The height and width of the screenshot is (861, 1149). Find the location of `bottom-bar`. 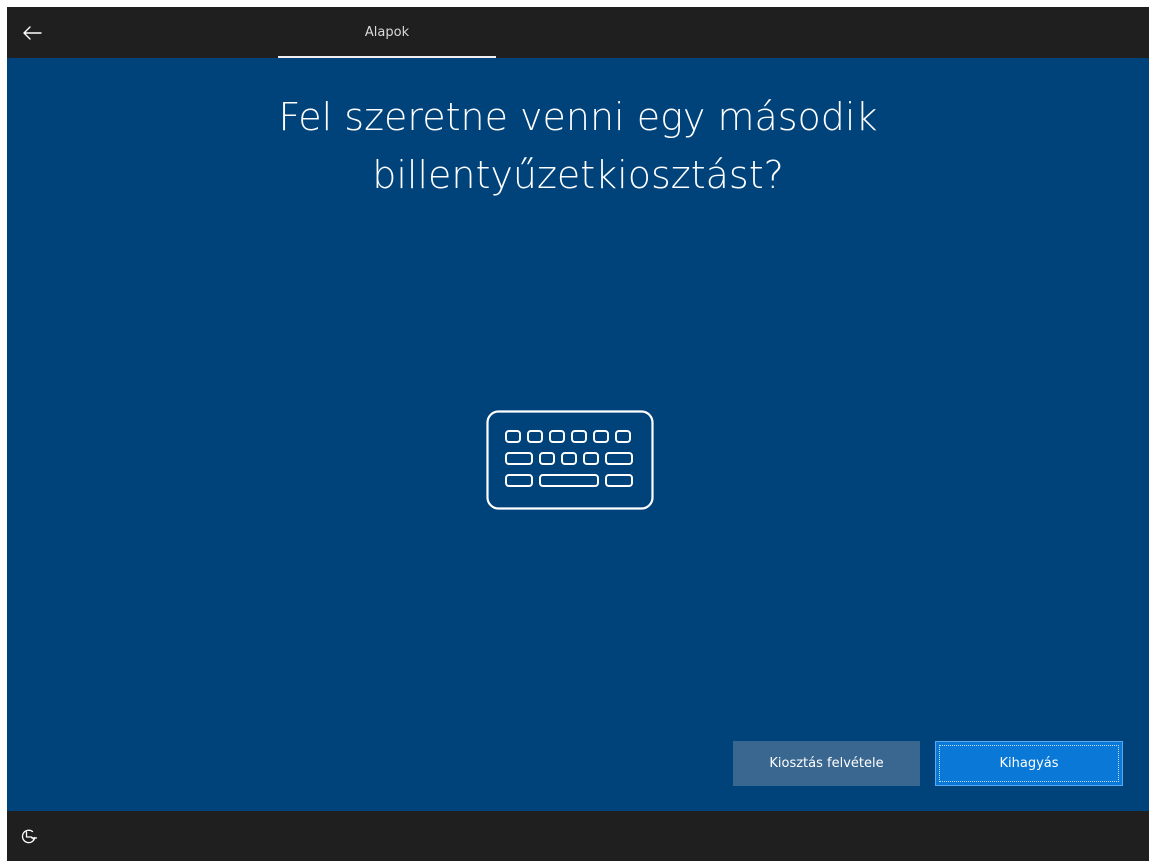

bottom-bar is located at coordinates (578, 836).